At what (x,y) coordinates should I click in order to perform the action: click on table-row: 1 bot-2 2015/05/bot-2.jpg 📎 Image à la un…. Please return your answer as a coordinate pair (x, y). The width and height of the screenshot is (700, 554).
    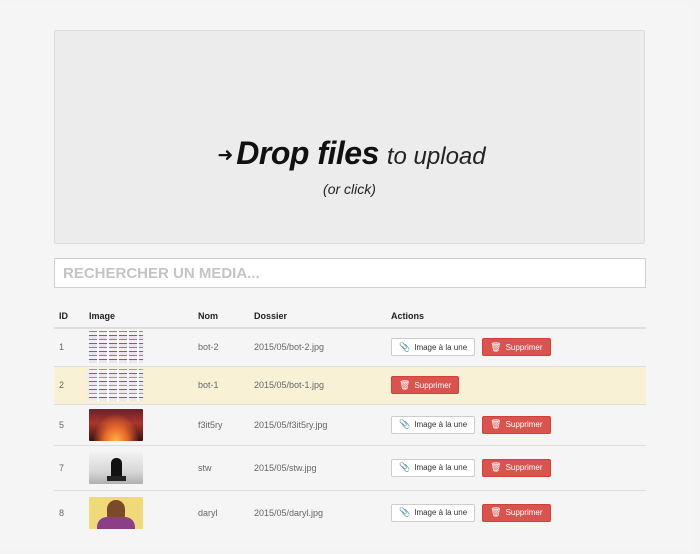
    Looking at the image, I should click on (350, 346).